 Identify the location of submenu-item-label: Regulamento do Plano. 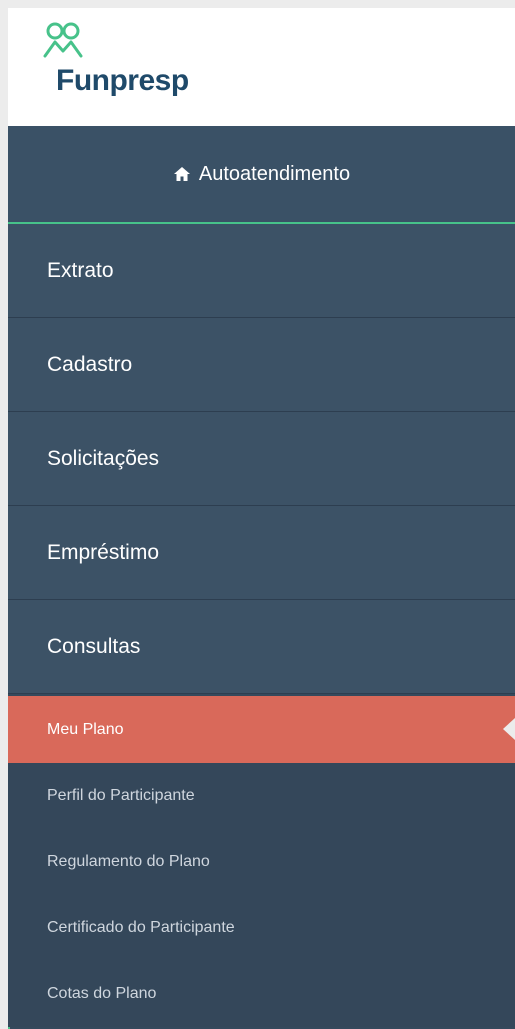
(128, 861).